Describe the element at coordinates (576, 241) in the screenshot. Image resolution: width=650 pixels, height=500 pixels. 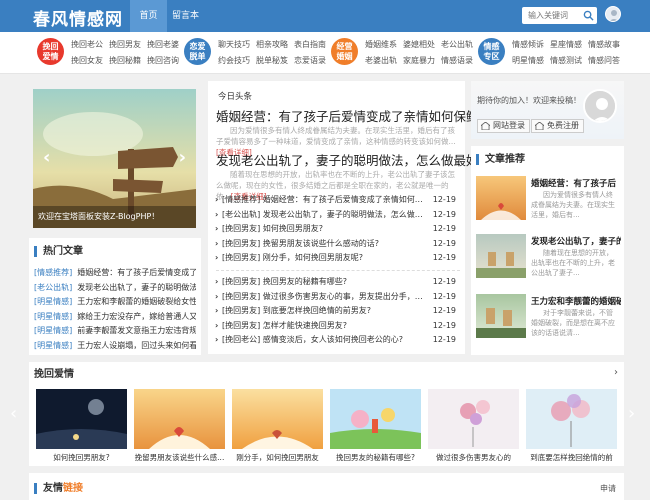
I see `item-title: 发现老公出轨了，妻子的` at that location.